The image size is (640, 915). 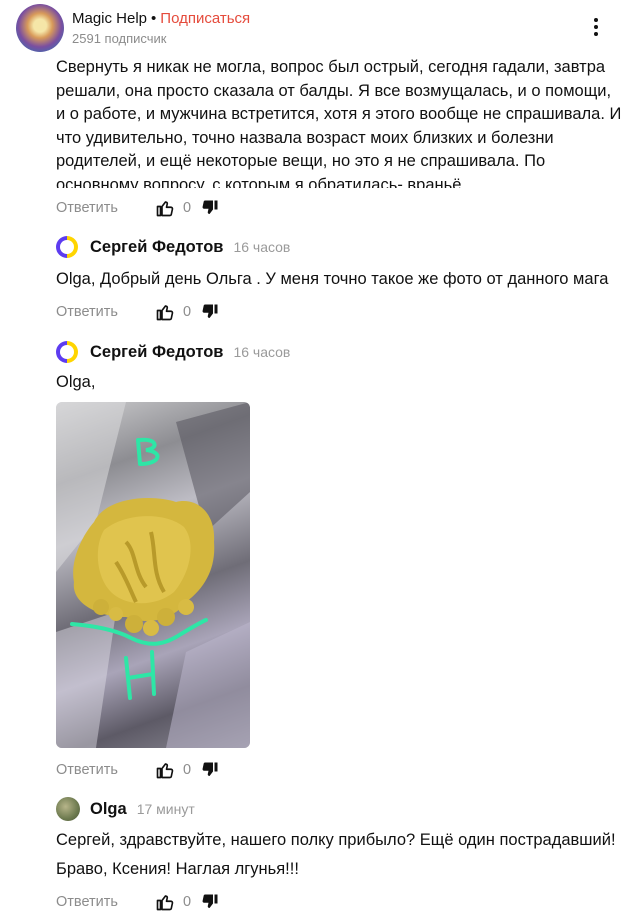 I want to click on comment-text: Olga,, so click(x=76, y=382).